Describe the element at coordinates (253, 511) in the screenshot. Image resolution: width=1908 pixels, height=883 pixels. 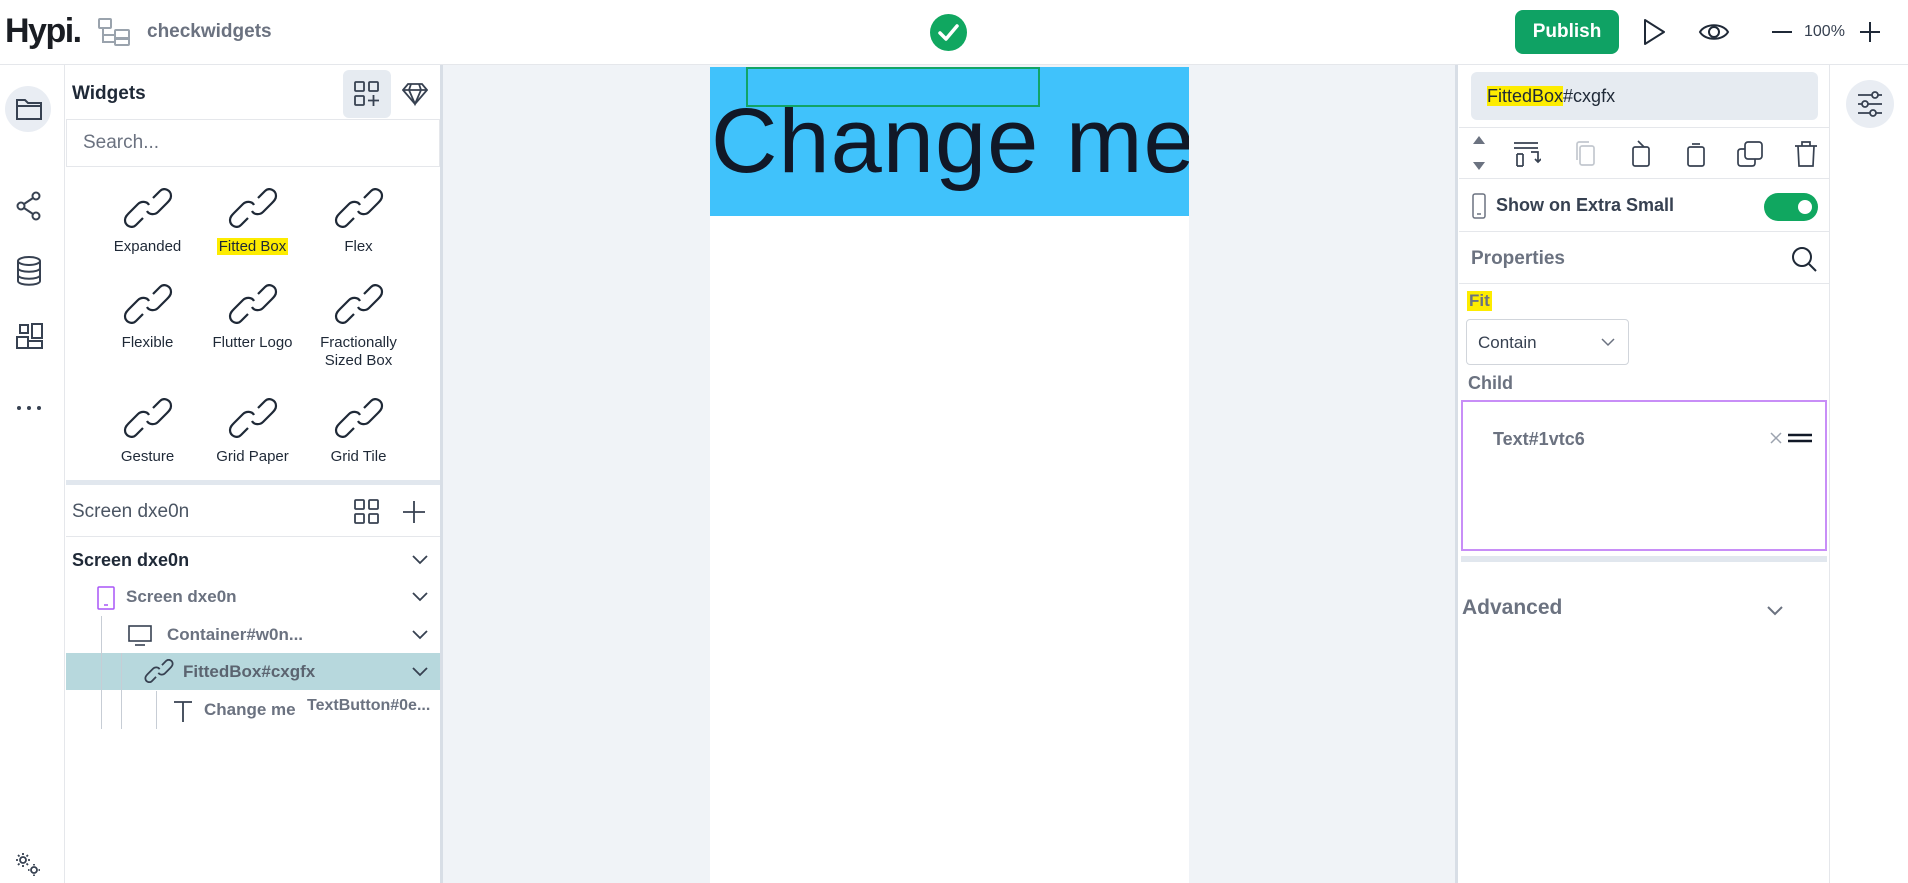
I see `tree-header: Screen dxe0n` at that location.